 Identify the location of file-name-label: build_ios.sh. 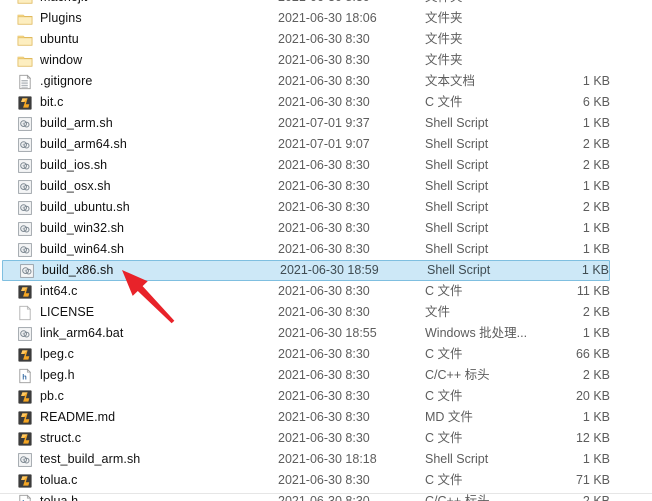
(74, 165).